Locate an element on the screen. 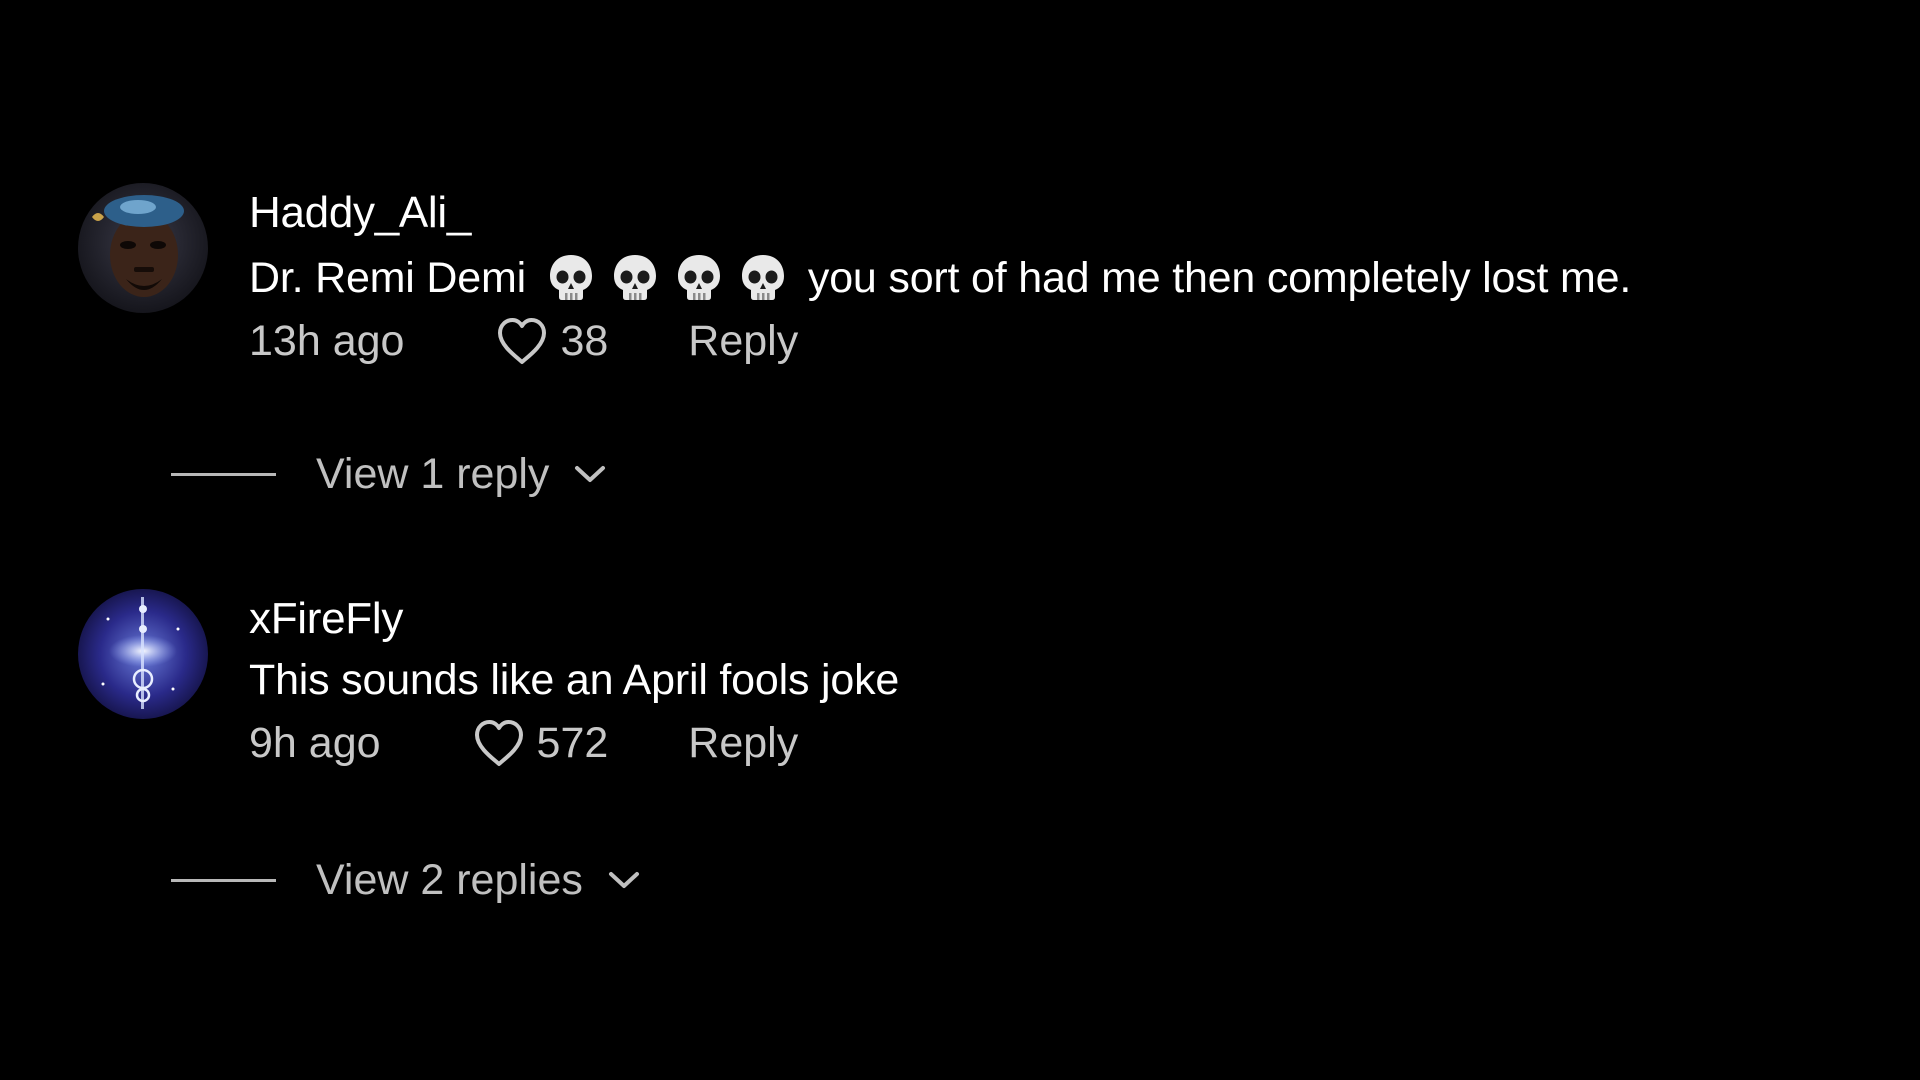 This screenshot has height=1080, width=1920. view-replies-label: View 2 replies is located at coordinates (449, 879).